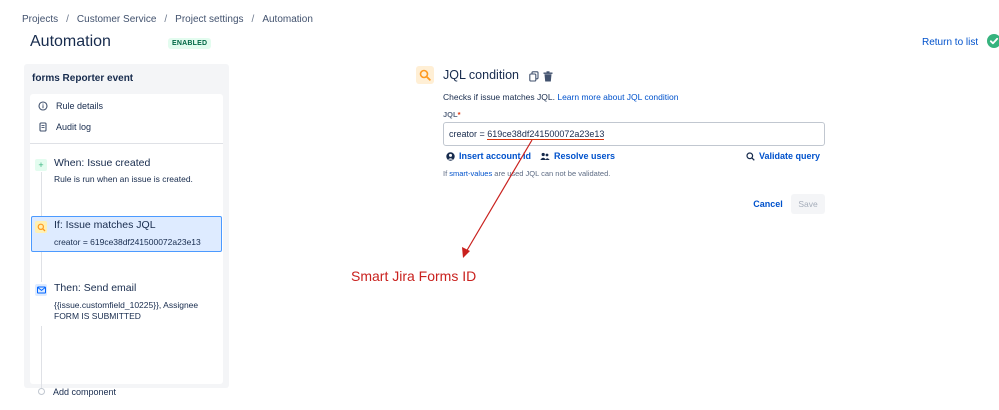 This screenshot has width=999, height=410. What do you see at coordinates (497, 198) in the screenshot?
I see `annotation-arrow` at bounding box center [497, 198].